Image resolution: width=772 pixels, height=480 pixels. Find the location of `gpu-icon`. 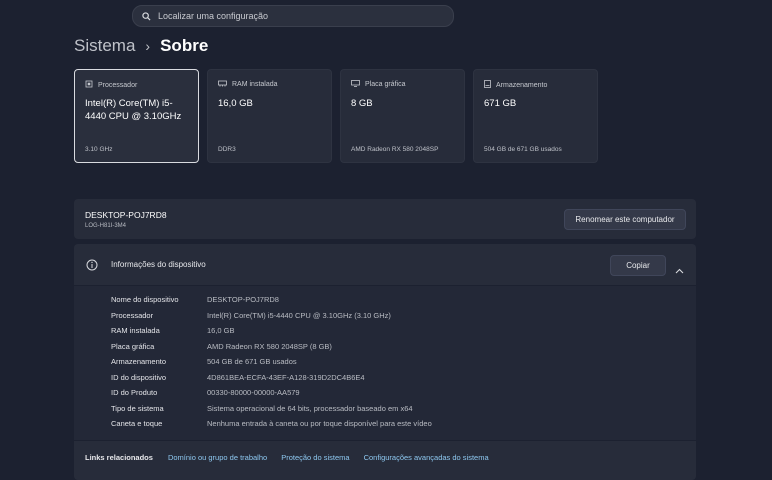

gpu-icon is located at coordinates (355, 84).